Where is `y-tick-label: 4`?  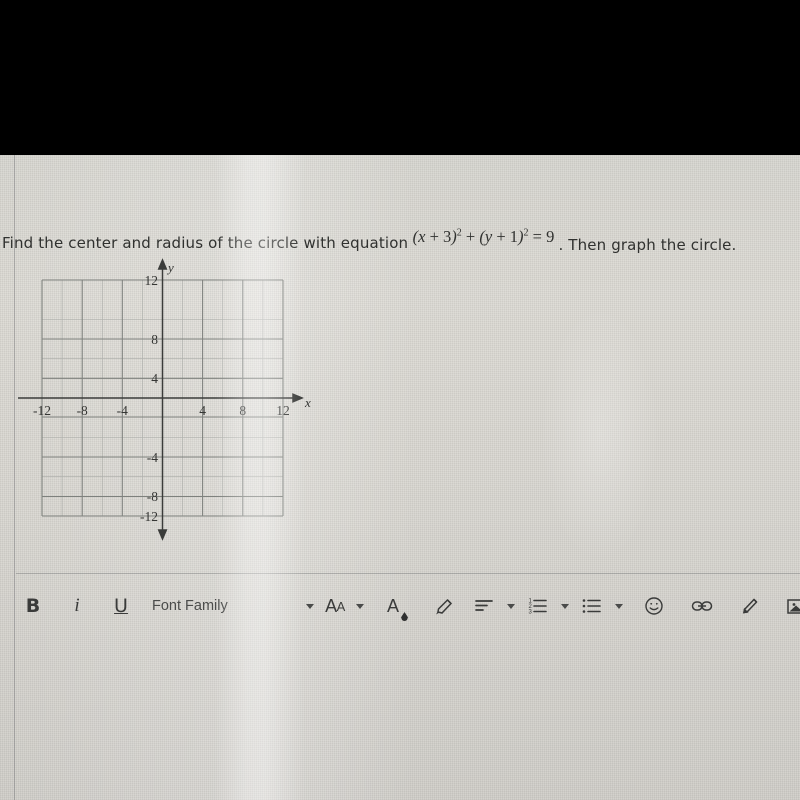
y-tick-label: 4 is located at coordinates (154, 378).